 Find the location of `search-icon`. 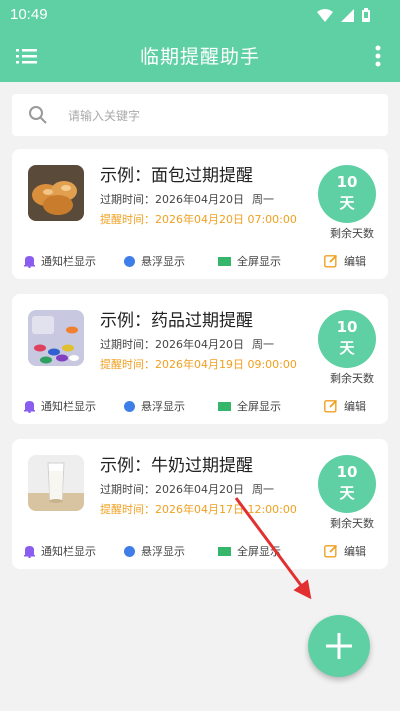

search-icon is located at coordinates (38, 115).